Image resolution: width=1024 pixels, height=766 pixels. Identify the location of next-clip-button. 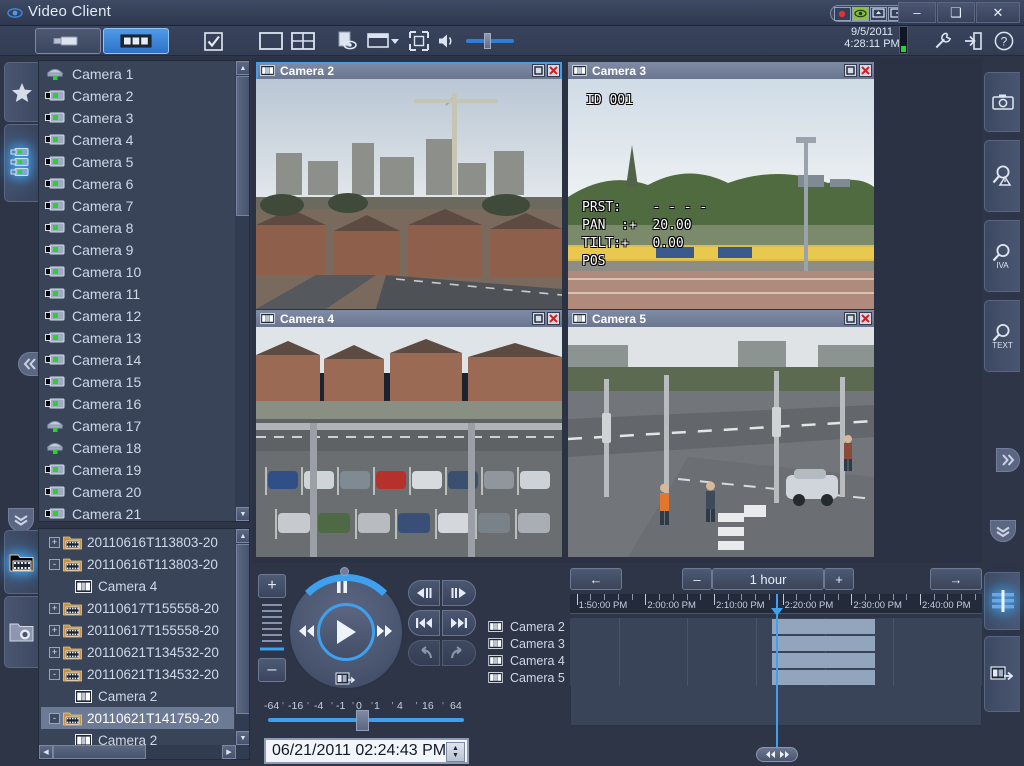
(459, 623).